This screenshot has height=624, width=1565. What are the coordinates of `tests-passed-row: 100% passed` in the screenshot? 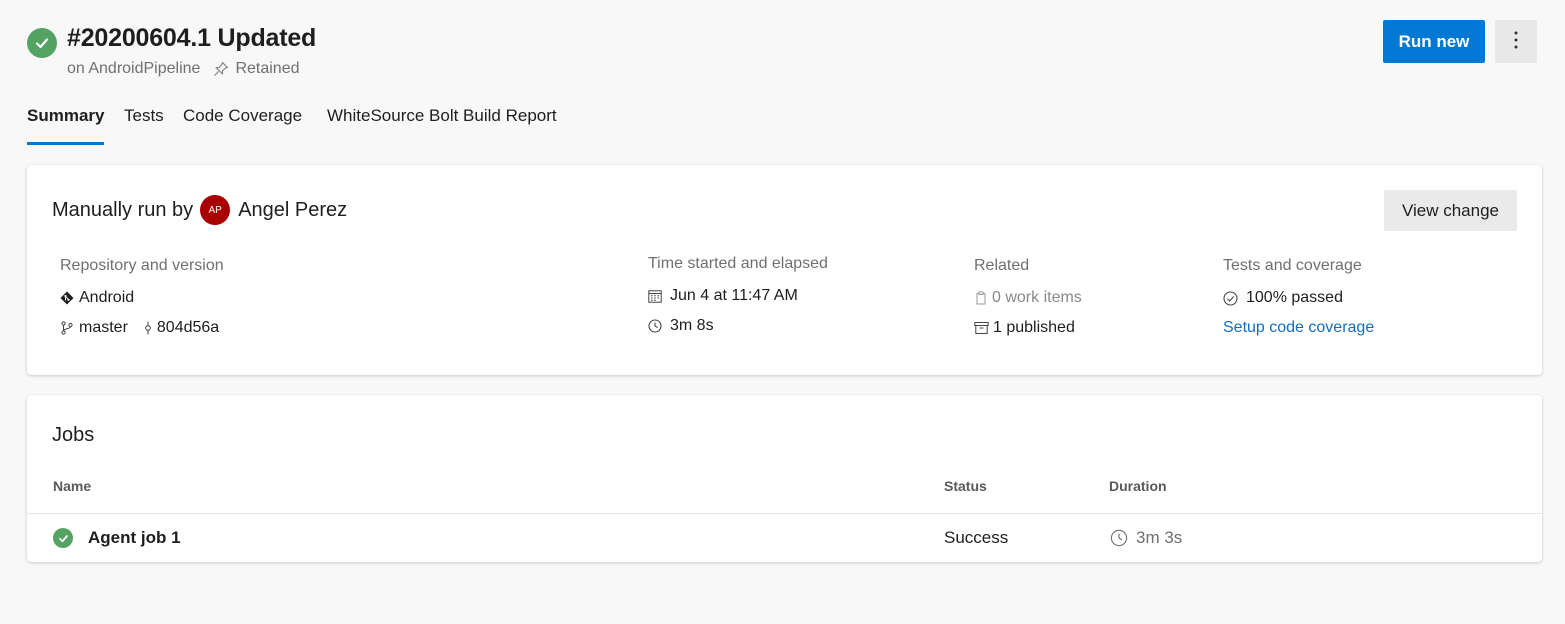 It's located at (1298, 298).